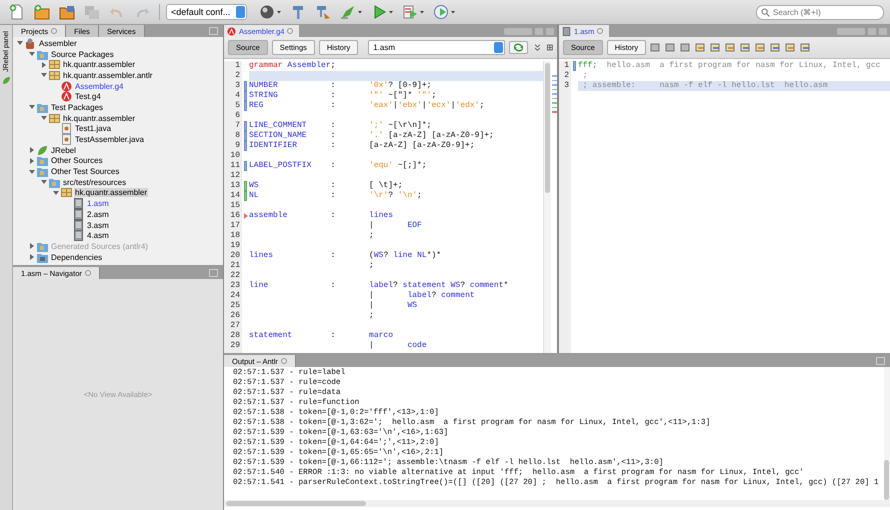  I want to click on tree-item: Source Packages, so click(82, 54).